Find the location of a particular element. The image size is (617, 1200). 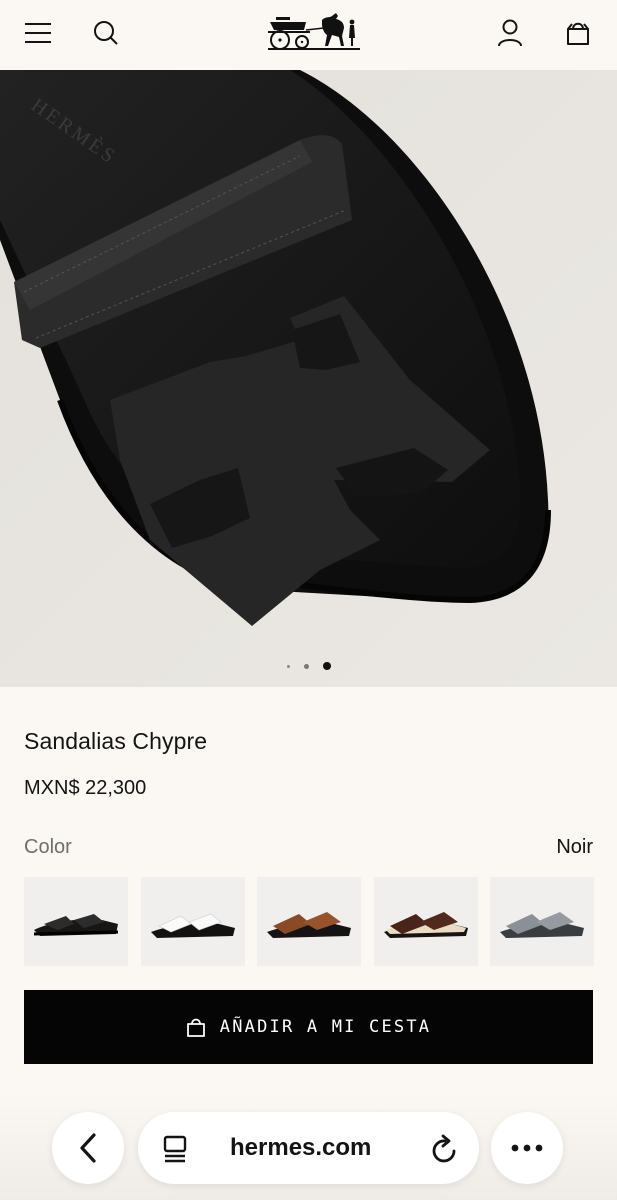

menu-button is located at coordinates (38, 33).